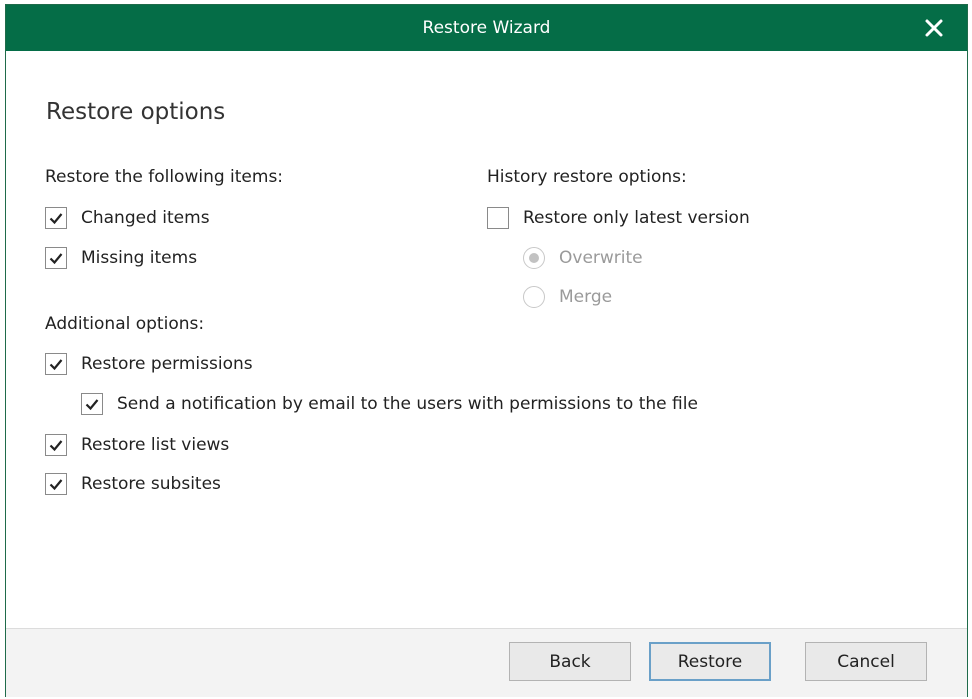 Image resolution: width=972 pixels, height=699 pixels. What do you see at coordinates (586, 297) in the screenshot?
I see `merge-label: Merge` at bounding box center [586, 297].